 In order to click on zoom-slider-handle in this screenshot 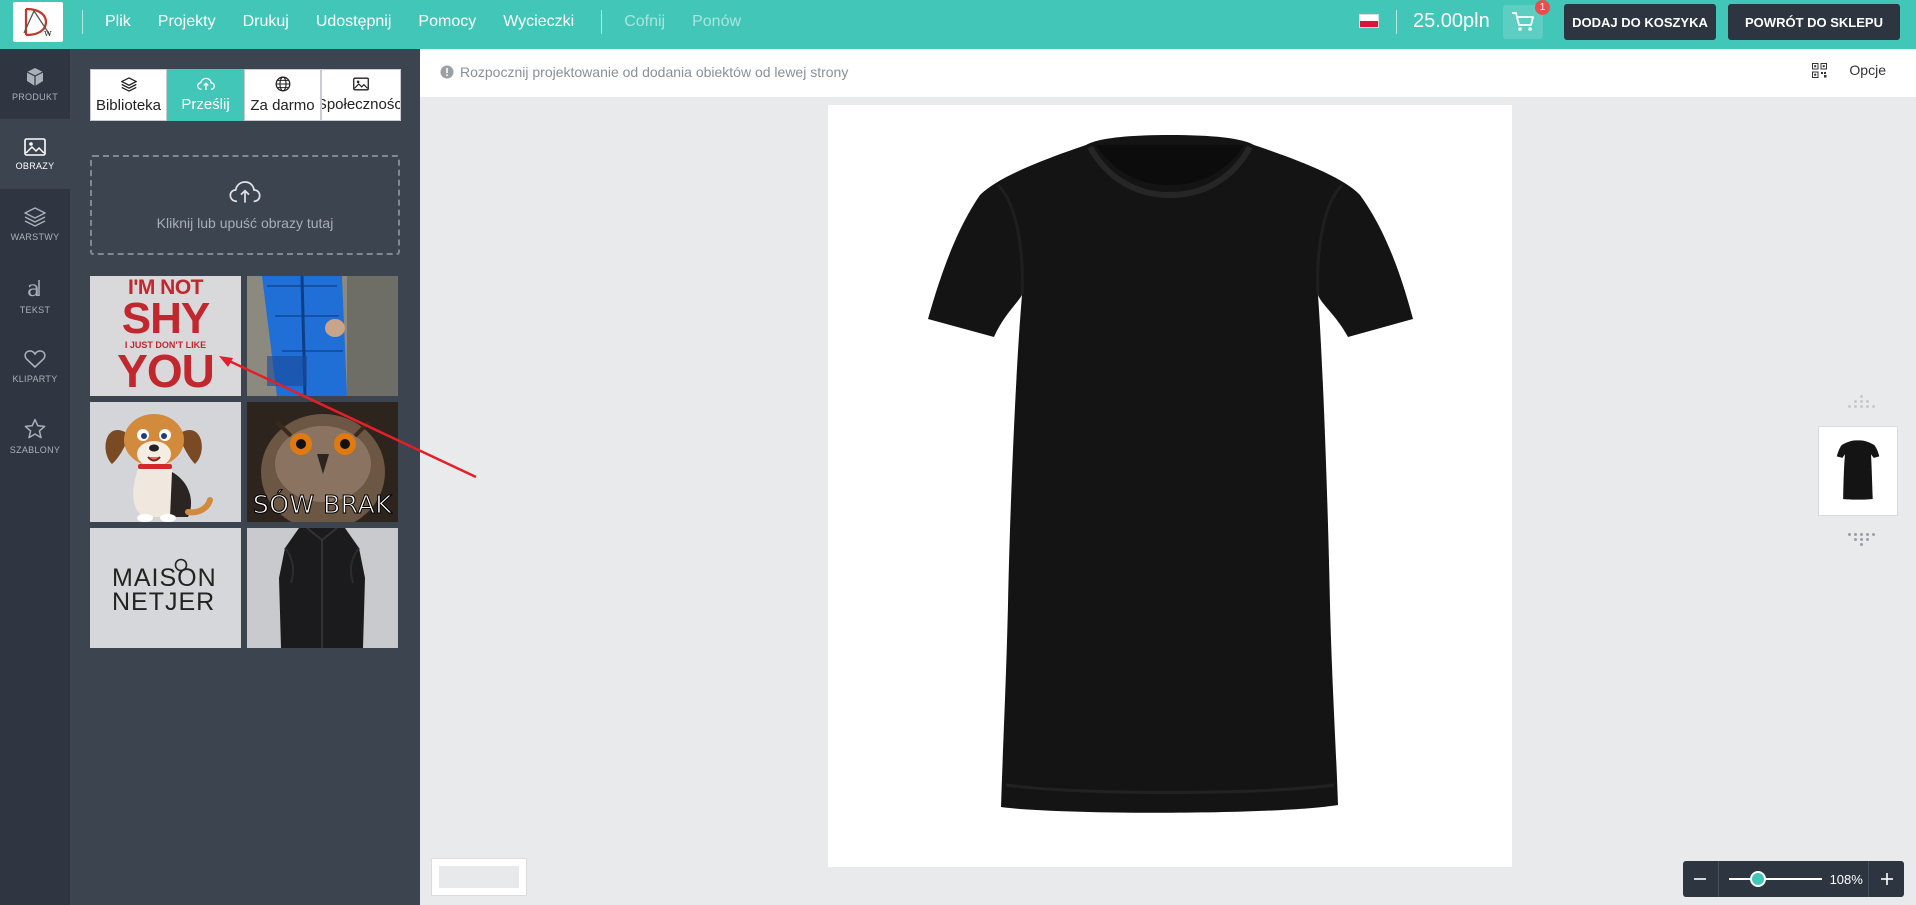, I will do `click(1757, 879)`.